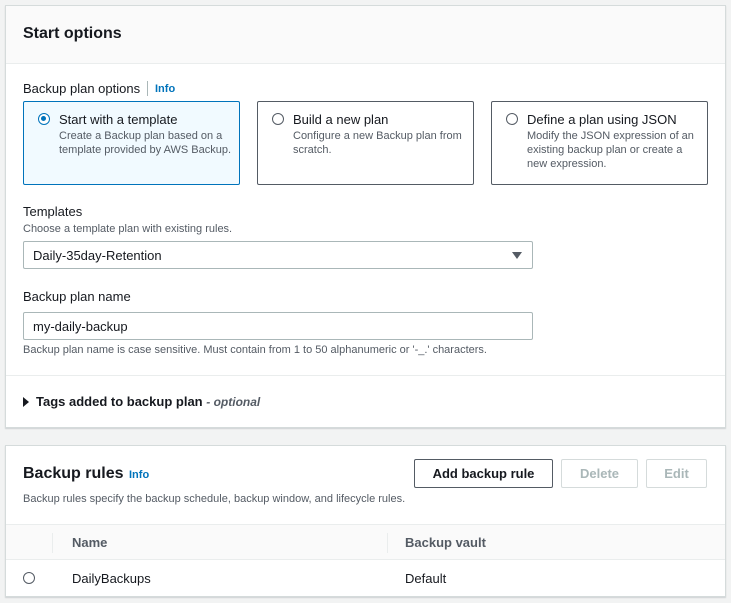 The image size is (731, 603). What do you see at coordinates (77, 296) in the screenshot?
I see `plan-name-label: Backup plan name` at bounding box center [77, 296].